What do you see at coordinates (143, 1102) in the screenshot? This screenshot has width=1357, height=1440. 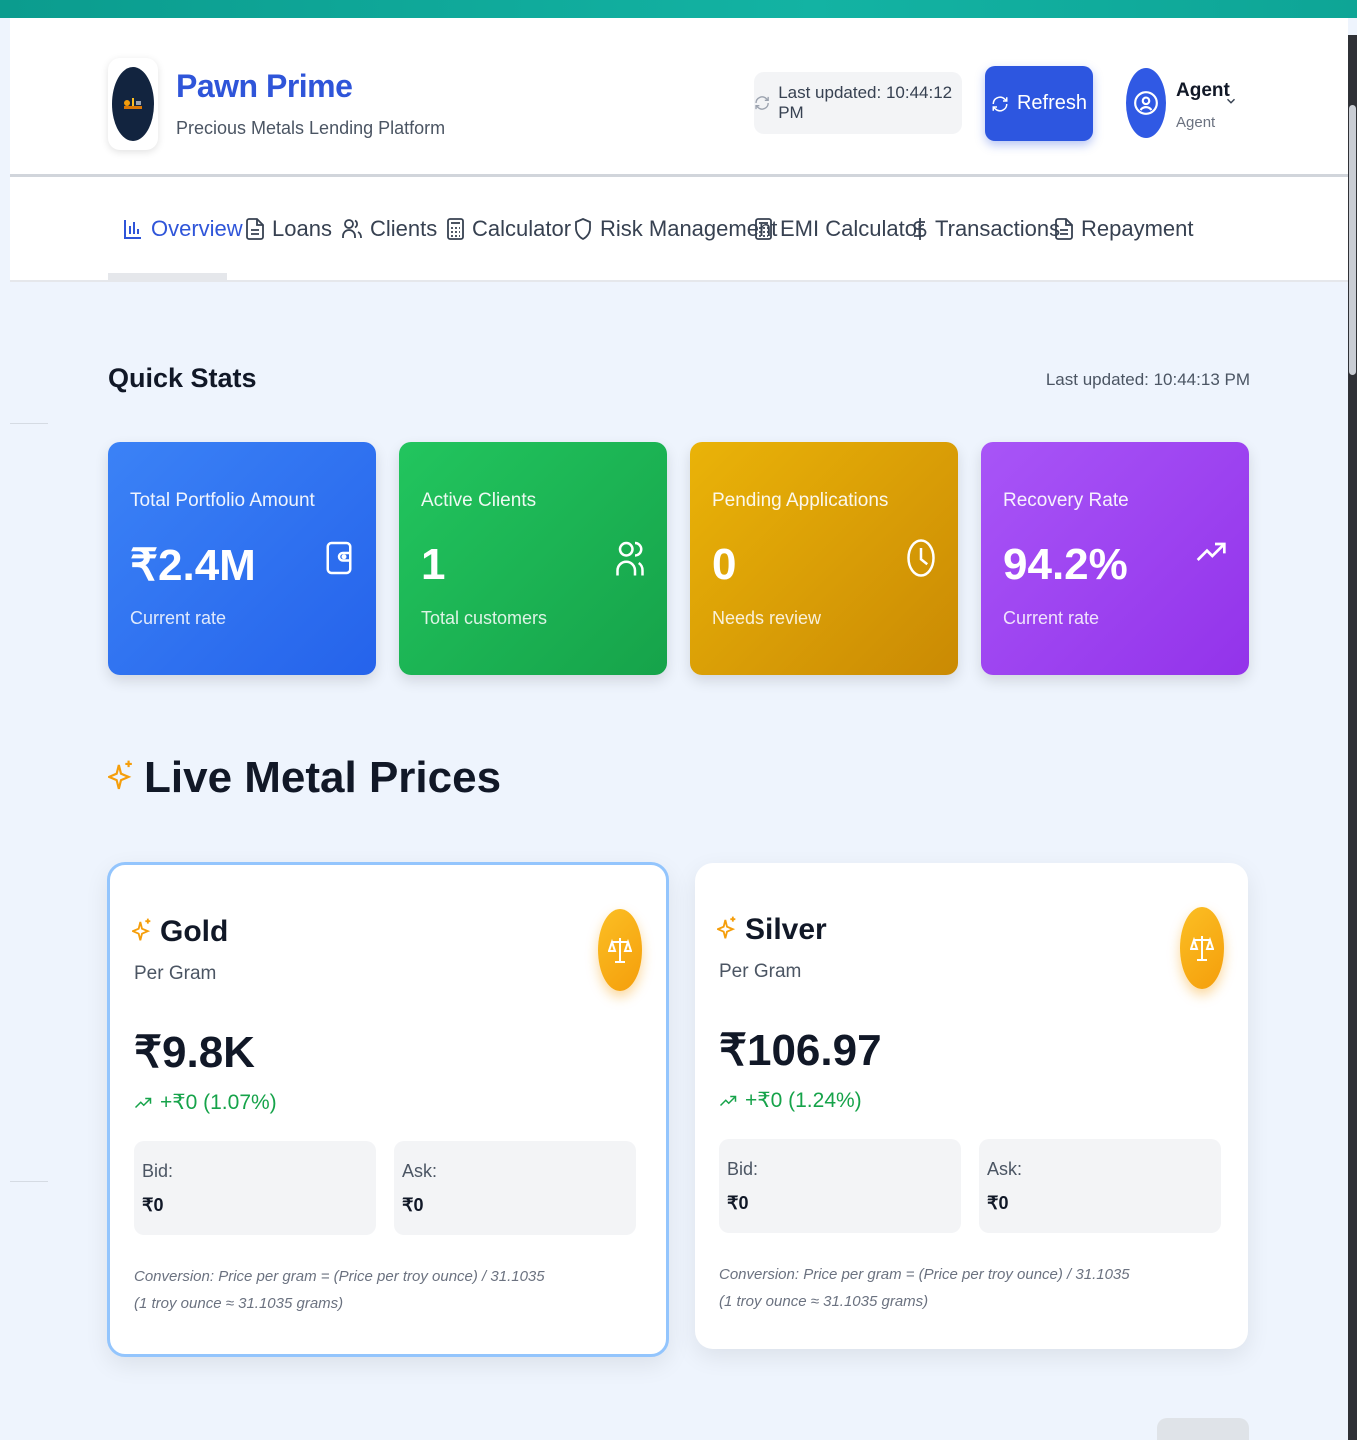 I see `trending-up-icon` at bounding box center [143, 1102].